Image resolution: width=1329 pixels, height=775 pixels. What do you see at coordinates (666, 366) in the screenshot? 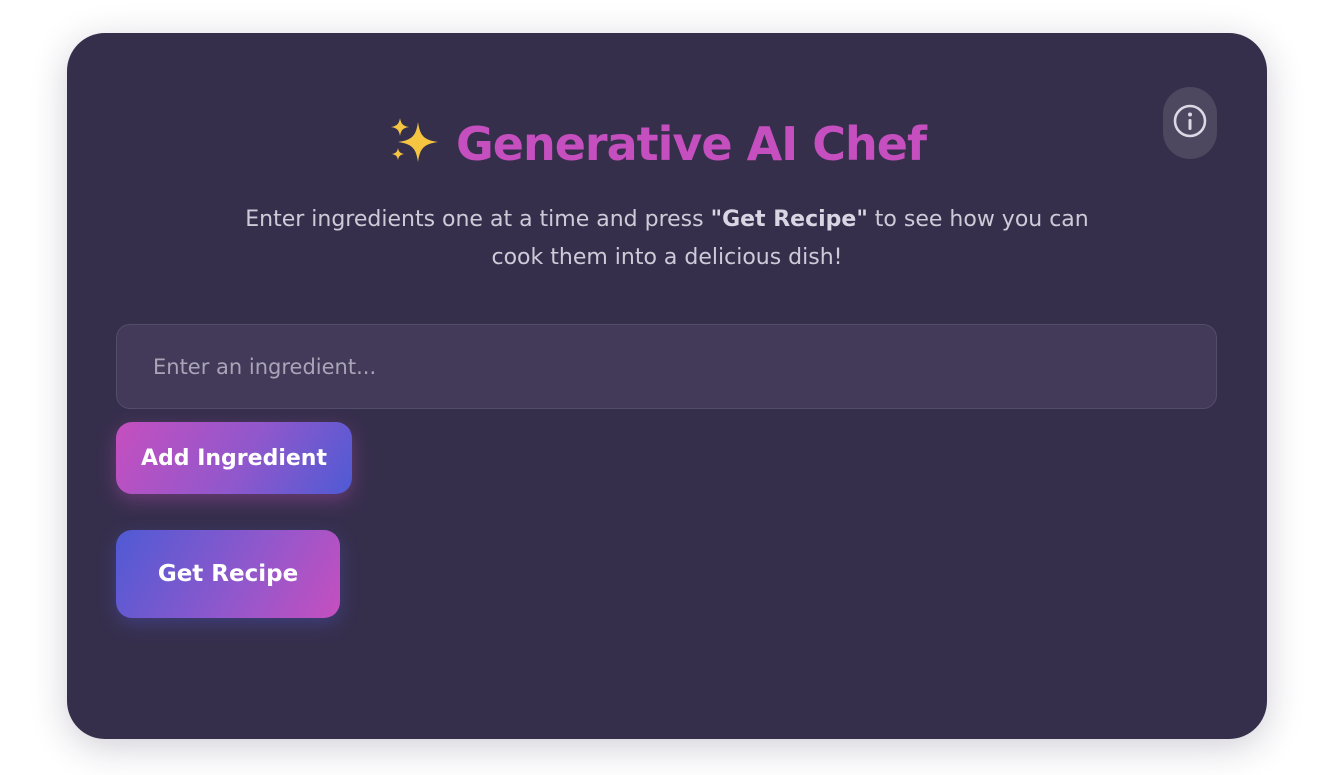
I see `ingredient-input` at bounding box center [666, 366].